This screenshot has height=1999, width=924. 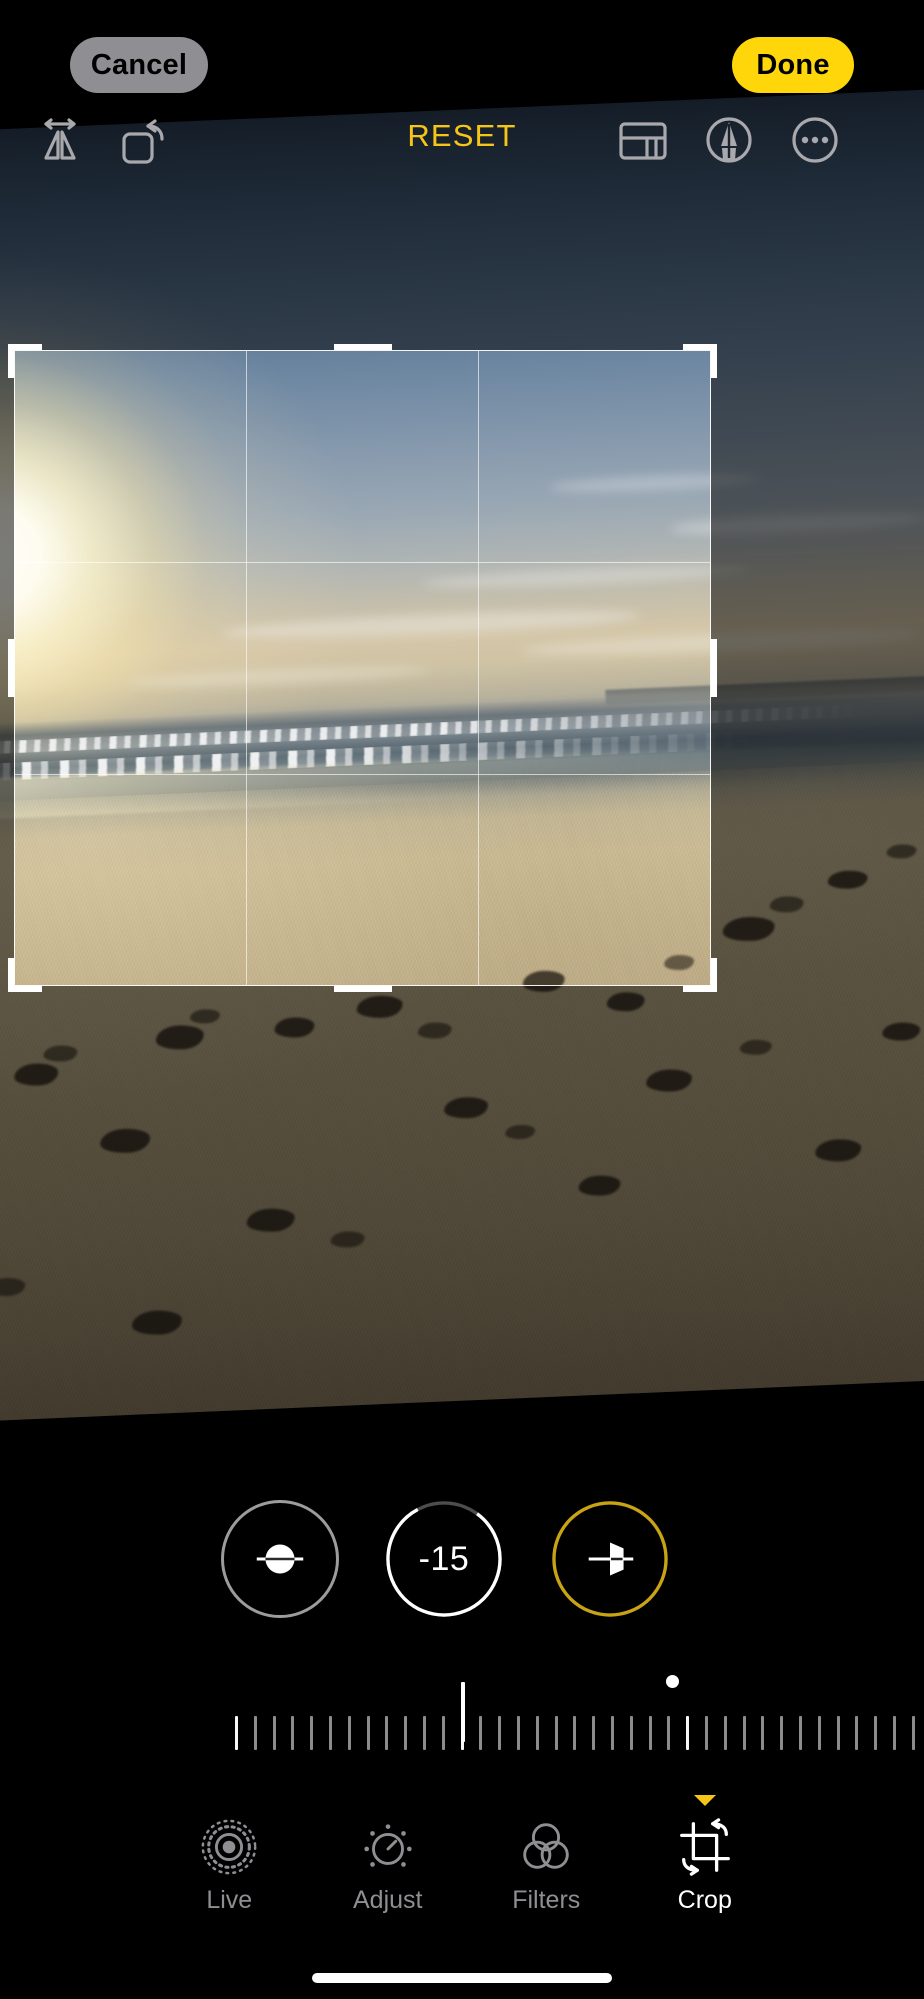 I want to click on tab-crop: Crop, so click(x=705, y=1855).